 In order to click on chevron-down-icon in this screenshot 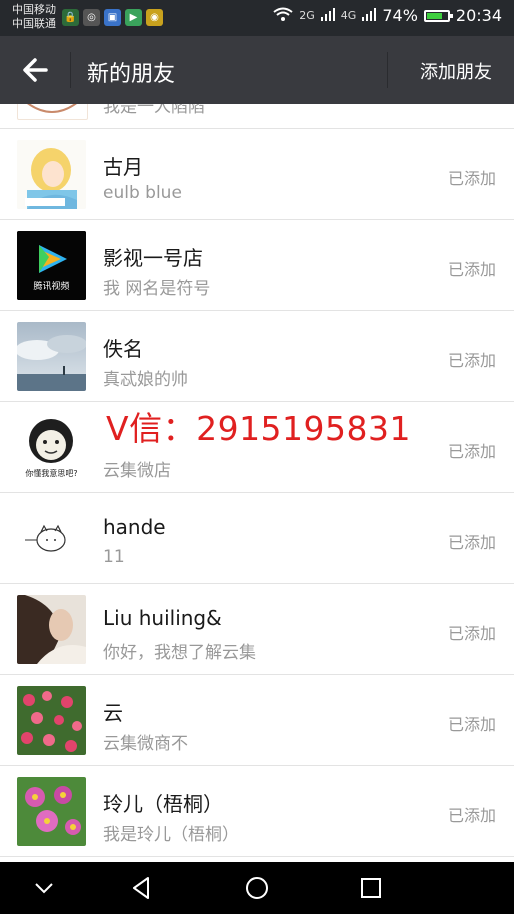, I will do `click(44, 888)`.